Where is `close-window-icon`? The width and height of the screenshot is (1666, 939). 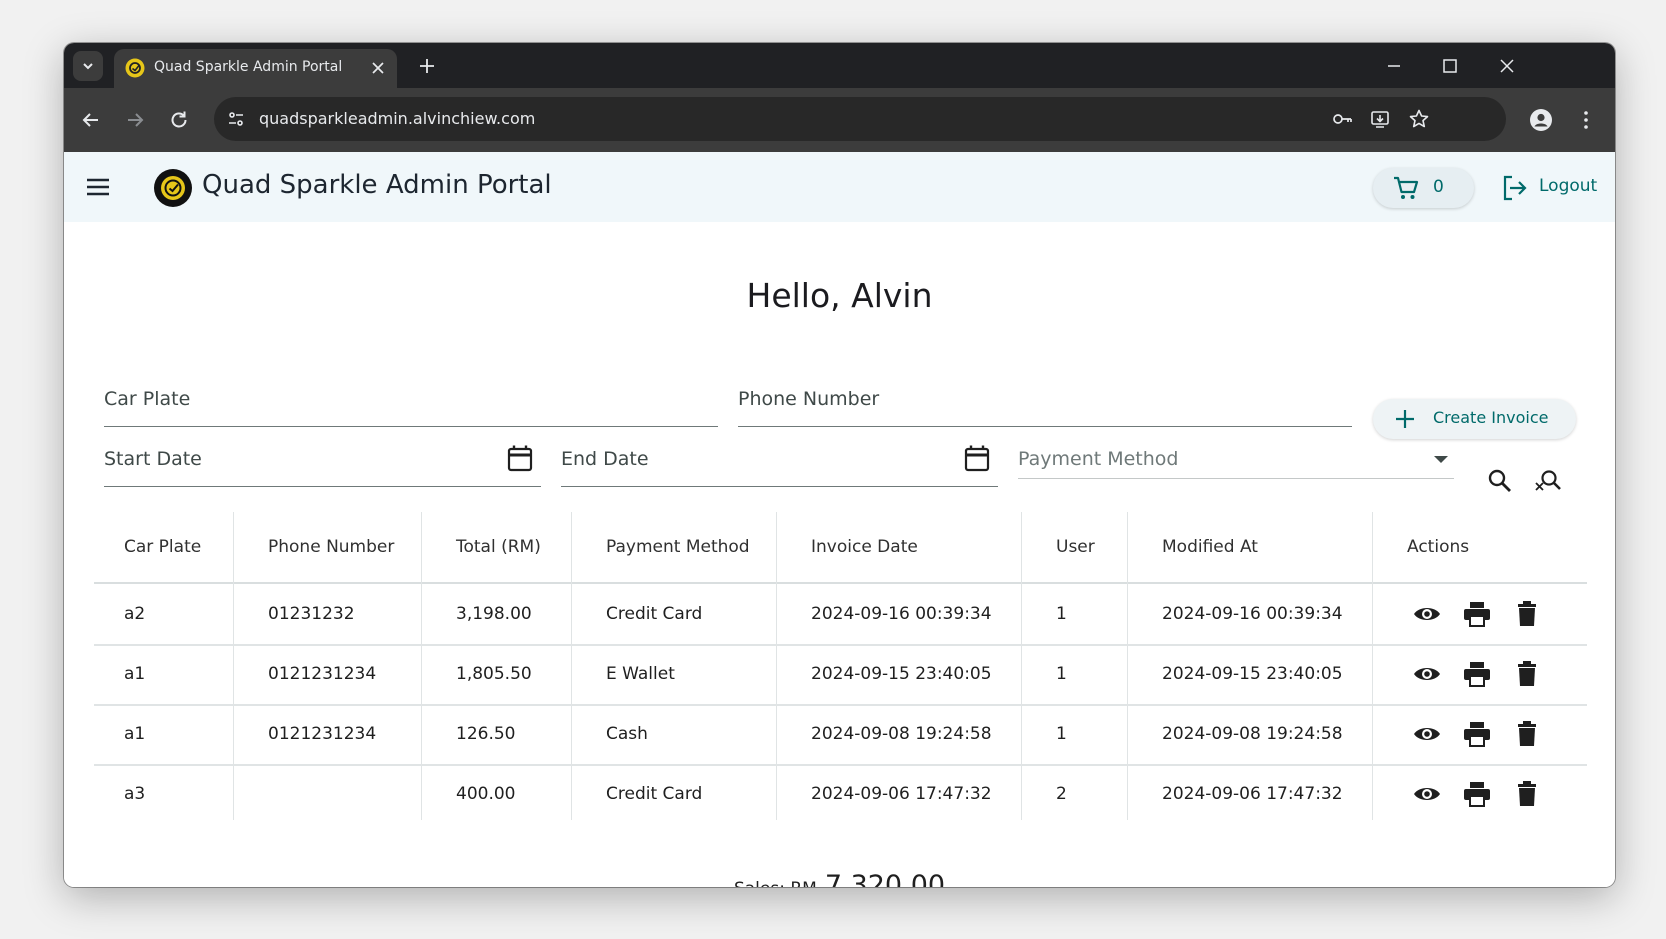 close-window-icon is located at coordinates (1507, 66).